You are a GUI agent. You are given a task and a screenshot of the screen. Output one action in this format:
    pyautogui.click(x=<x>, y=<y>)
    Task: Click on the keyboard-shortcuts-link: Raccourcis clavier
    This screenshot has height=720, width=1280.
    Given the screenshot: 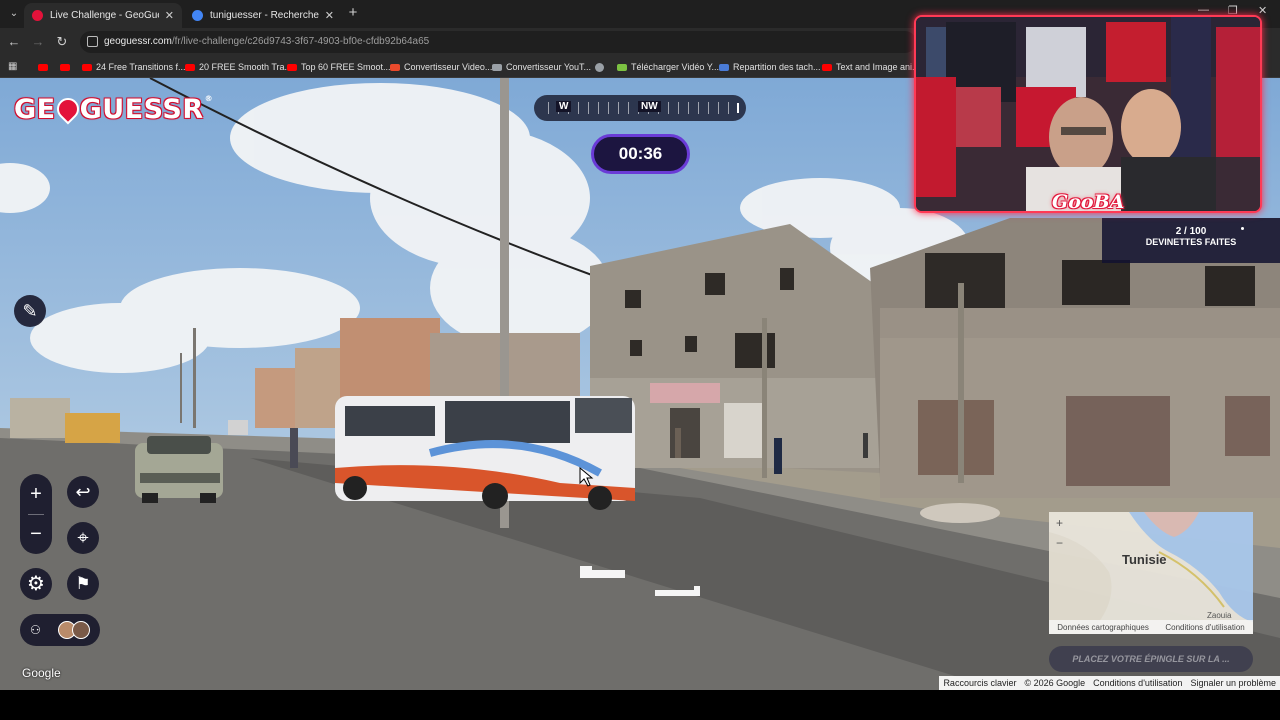 What is the action you would take?
    pyautogui.click(x=979, y=683)
    